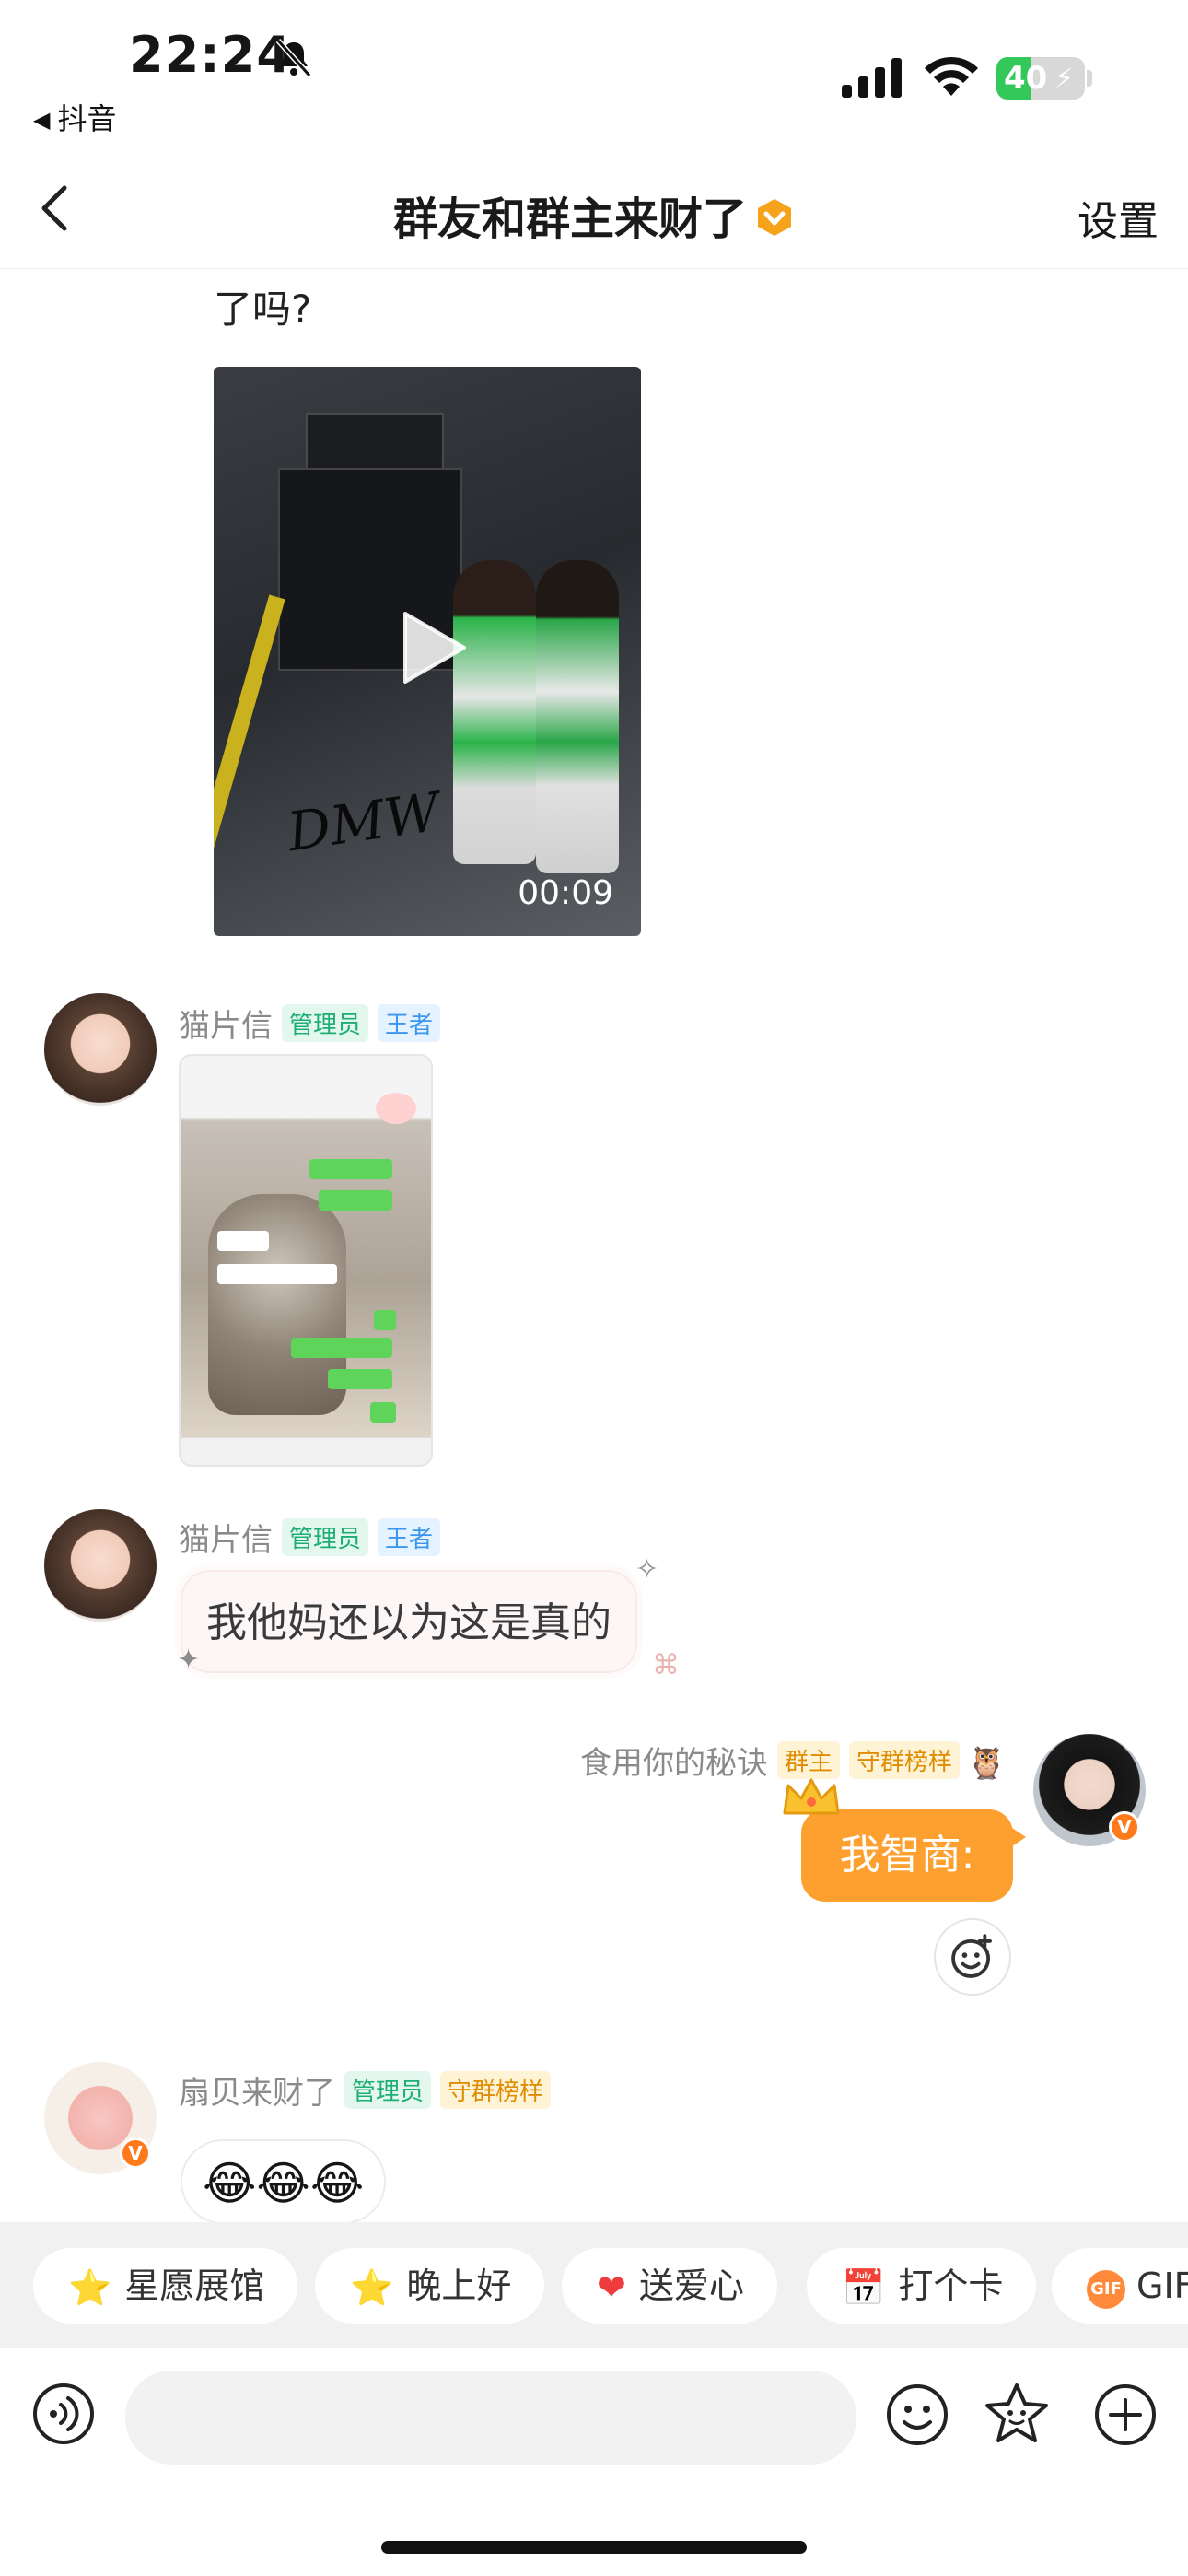  Describe the element at coordinates (64, 2414) in the screenshot. I see `voice-input-button` at that location.